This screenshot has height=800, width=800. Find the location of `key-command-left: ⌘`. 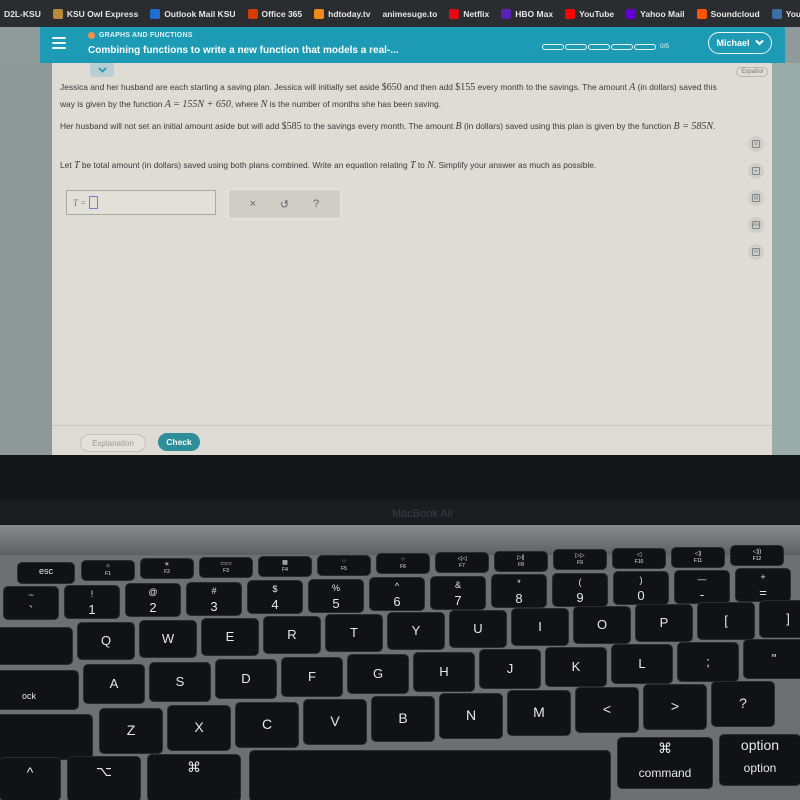

key-command-left: ⌘ is located at coordinates (194, 777).